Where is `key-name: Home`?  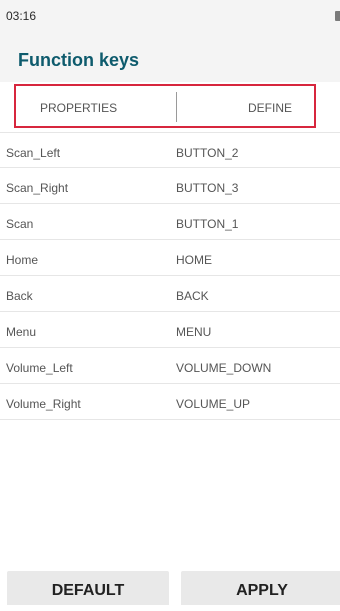 key-name: Home is located at coordinates (22, 260).